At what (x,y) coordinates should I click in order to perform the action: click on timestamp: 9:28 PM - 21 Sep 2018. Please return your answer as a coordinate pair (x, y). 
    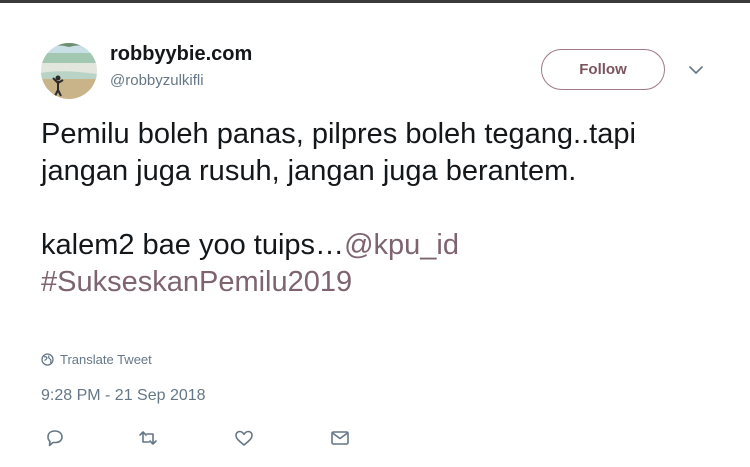
    Looking at the image, I should click on (123, 396).